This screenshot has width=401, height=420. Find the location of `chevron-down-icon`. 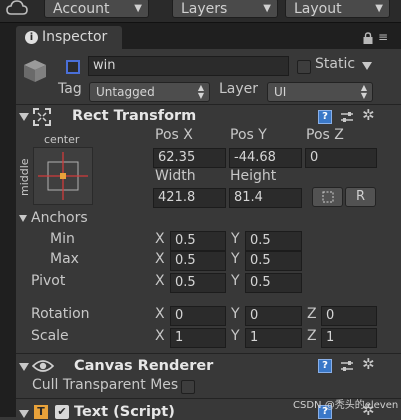

chevron-down-icon is located at coordinates (367, 66).